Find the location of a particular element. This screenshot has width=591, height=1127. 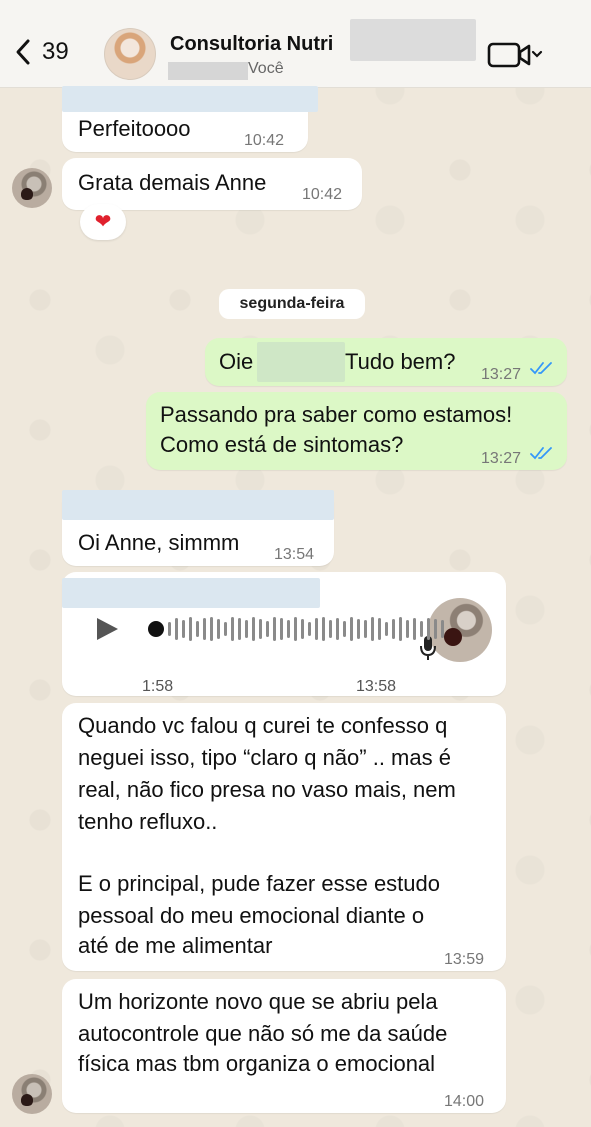

redacted-subtitle is located at coordinates (208, 71).